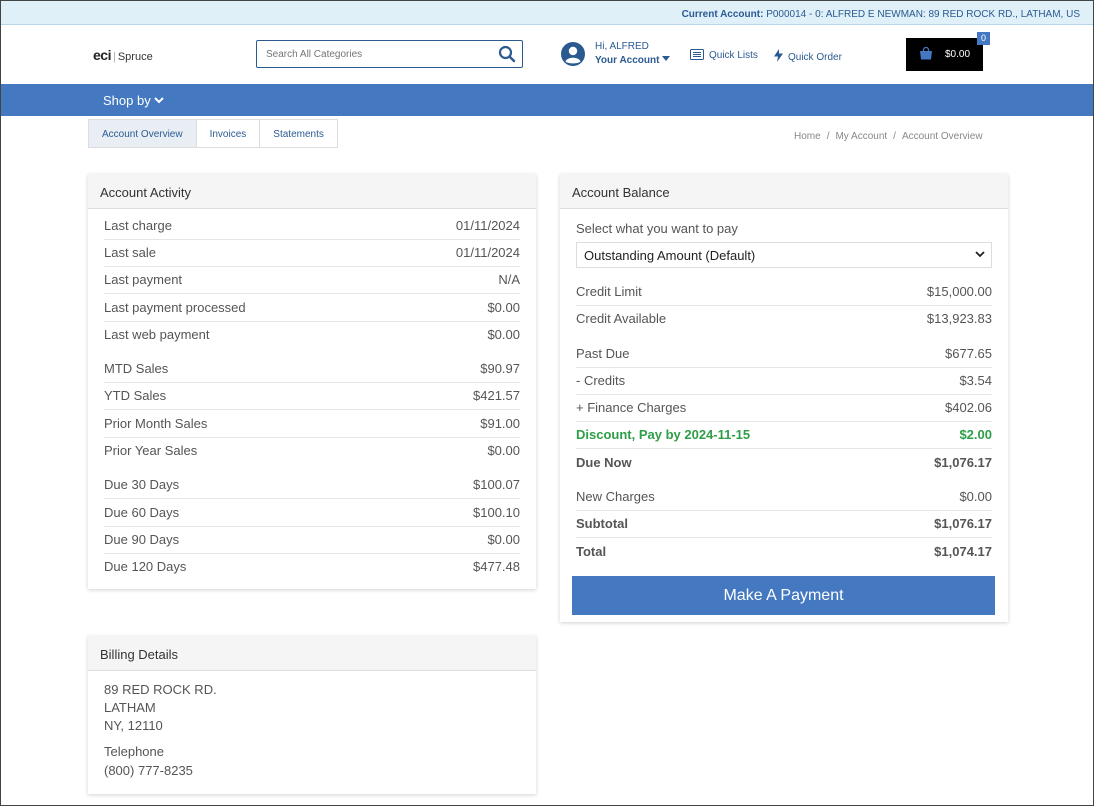 This screenshot has height=806, width=1094. I want to click on your-account-link: Your Account, so click(633, 60).